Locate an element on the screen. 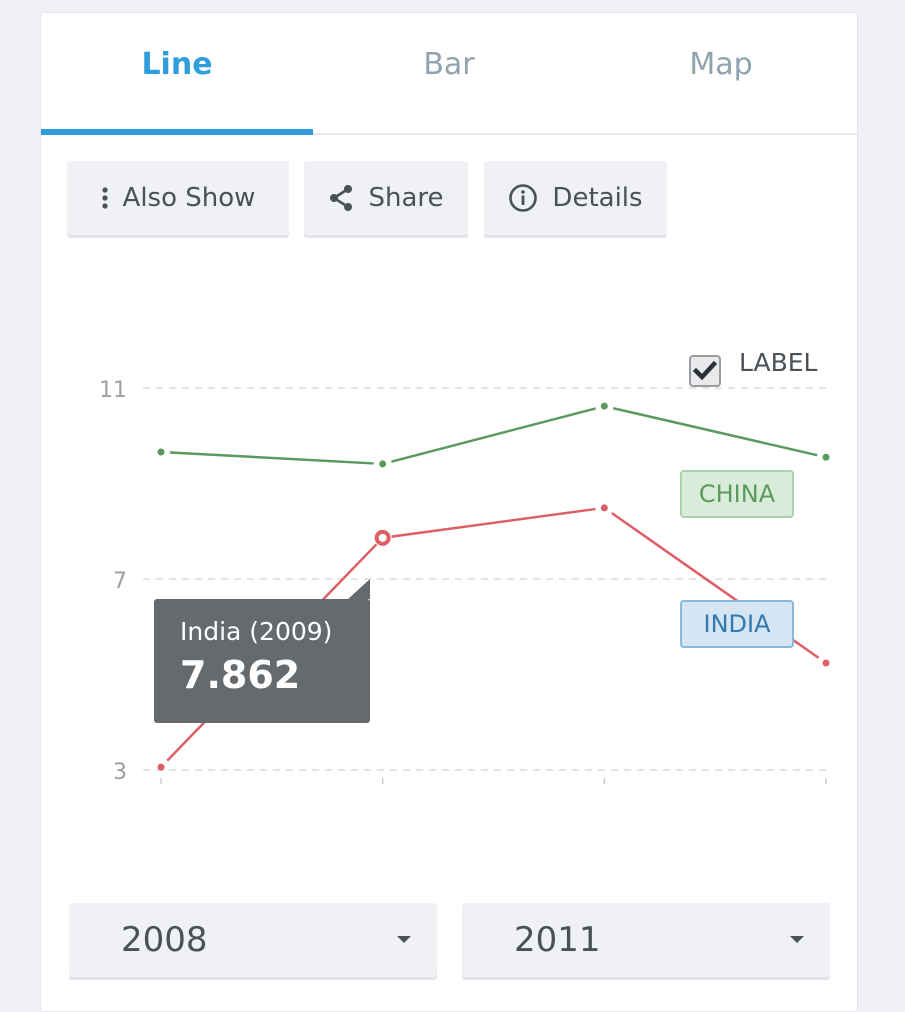  label-toggle: LABEL is located at coordinates (753, 367).